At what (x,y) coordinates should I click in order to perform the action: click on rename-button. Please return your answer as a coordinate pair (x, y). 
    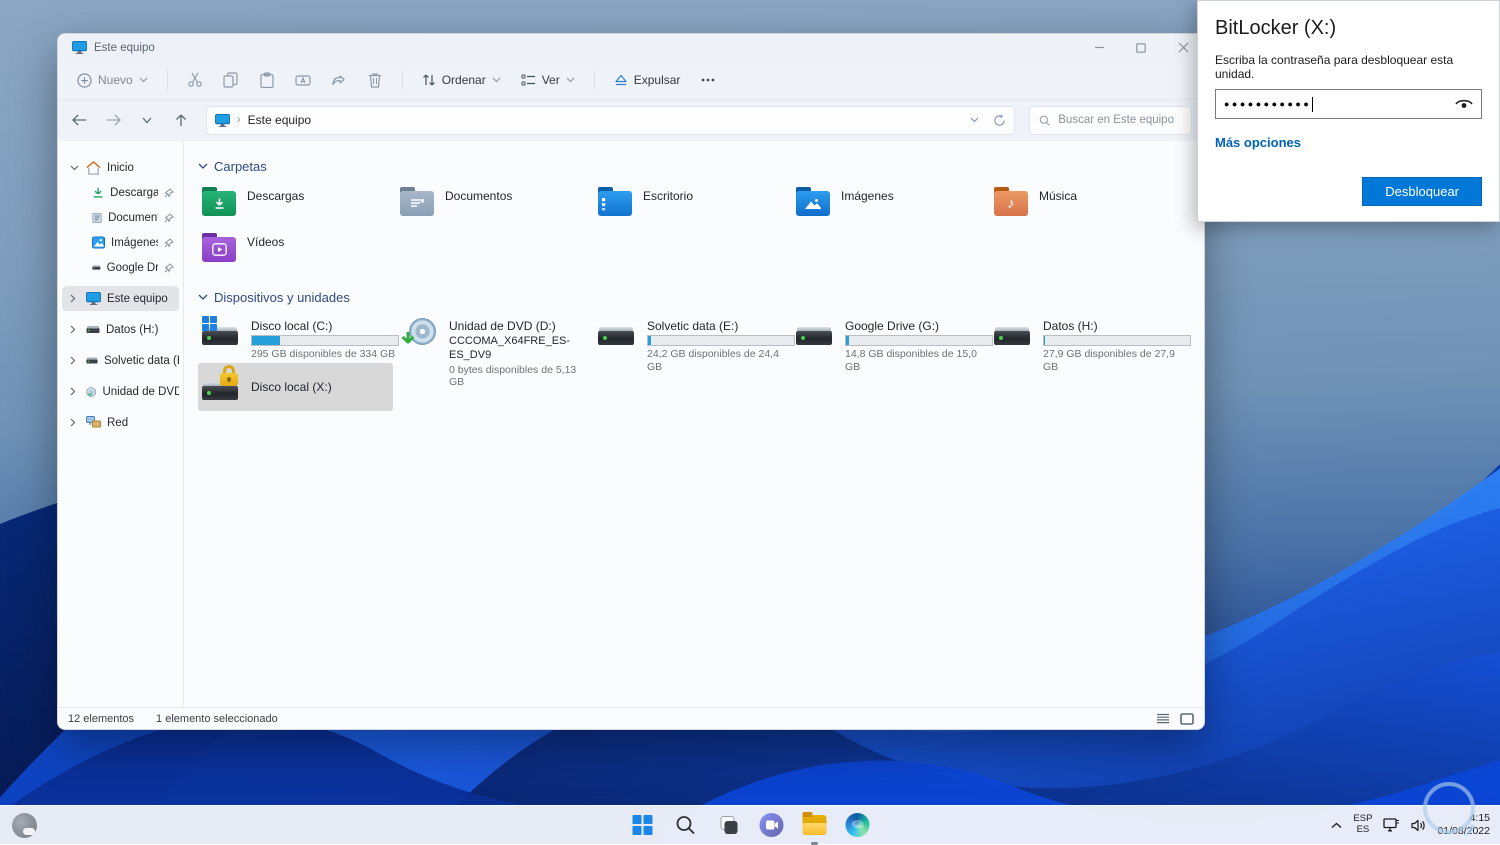
    Looking at the image, I should click on (303, 80).